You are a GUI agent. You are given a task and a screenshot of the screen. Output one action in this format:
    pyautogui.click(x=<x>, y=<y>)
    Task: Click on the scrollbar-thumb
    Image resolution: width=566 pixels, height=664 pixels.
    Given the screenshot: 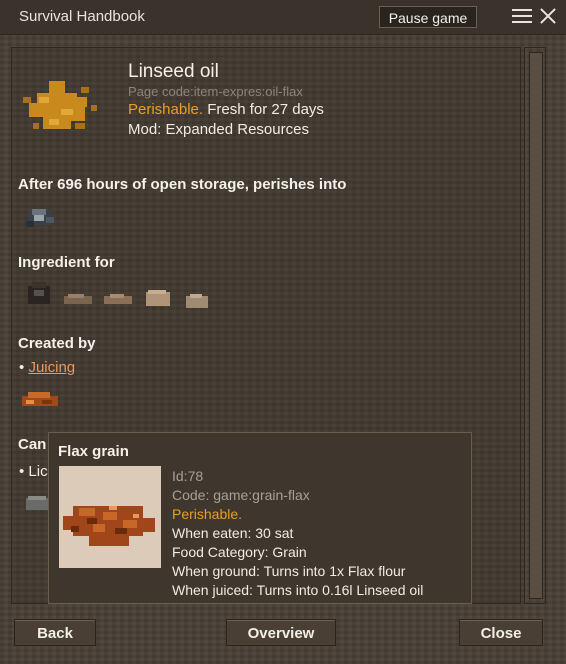 What is the action you would take?
    pyautogui.click(x=536, y=325)
    